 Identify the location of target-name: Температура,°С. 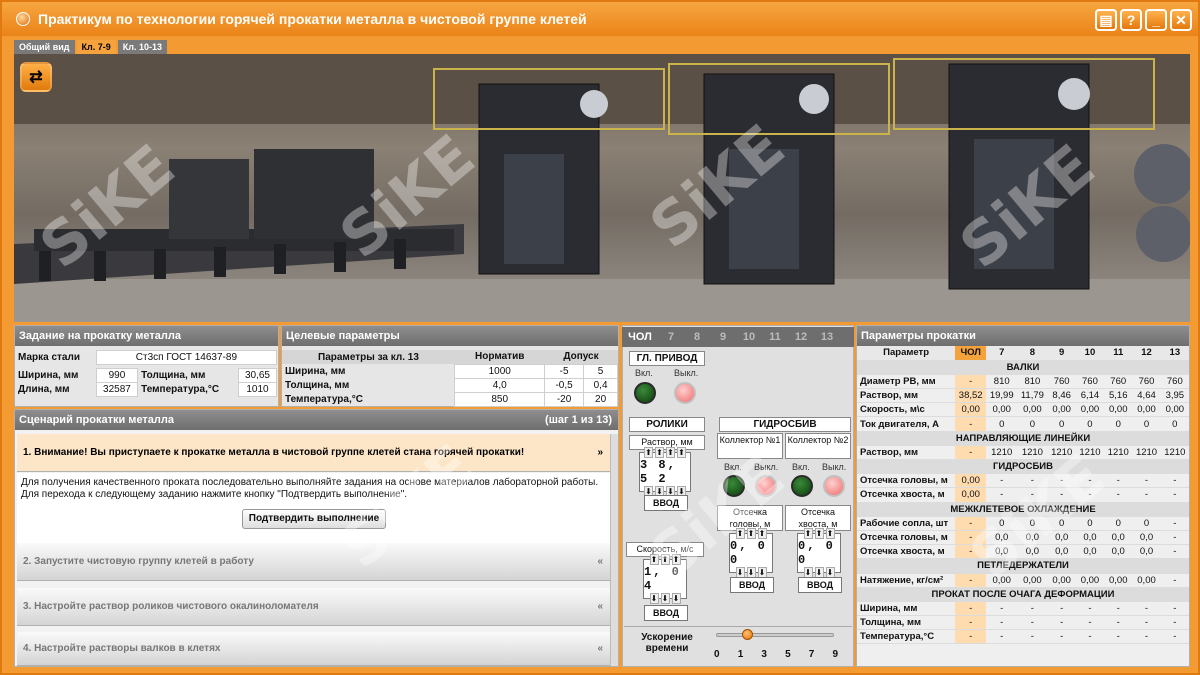
(324, 399).